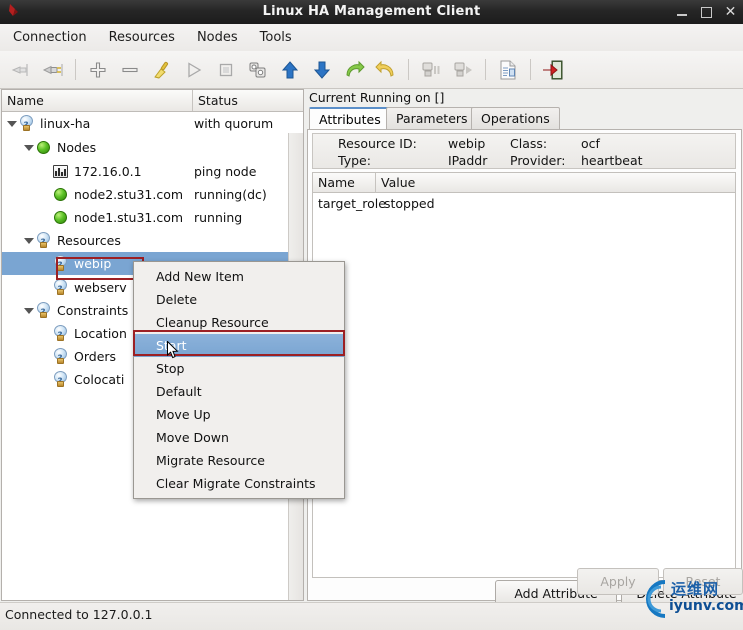  Describe the element at coordinates (529, 143) in the screenshot. I see `class-label: Class:` at that location.